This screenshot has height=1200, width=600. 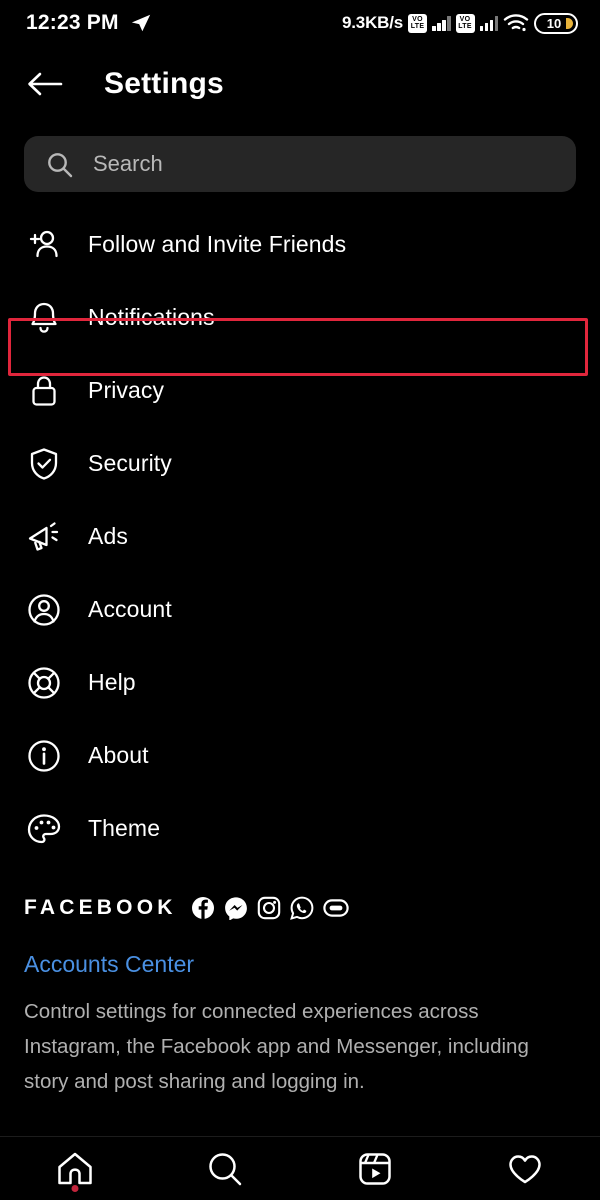 What do you see at coordinates (465, 26) in the screenshot?
I see `volte-bottom-text-2: LTE` at bounding box center [465, 26].